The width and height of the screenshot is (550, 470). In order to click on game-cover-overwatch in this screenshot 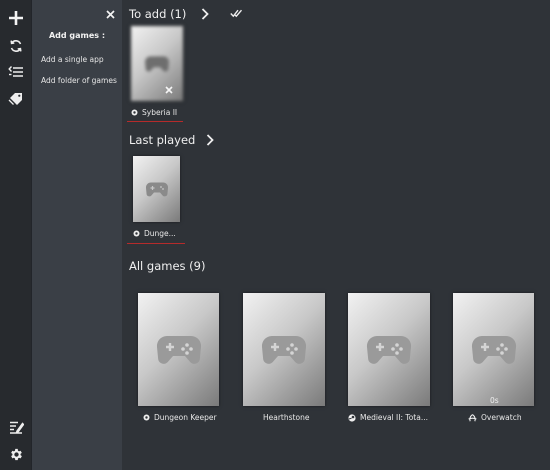, I will do `click(493, 349)`.